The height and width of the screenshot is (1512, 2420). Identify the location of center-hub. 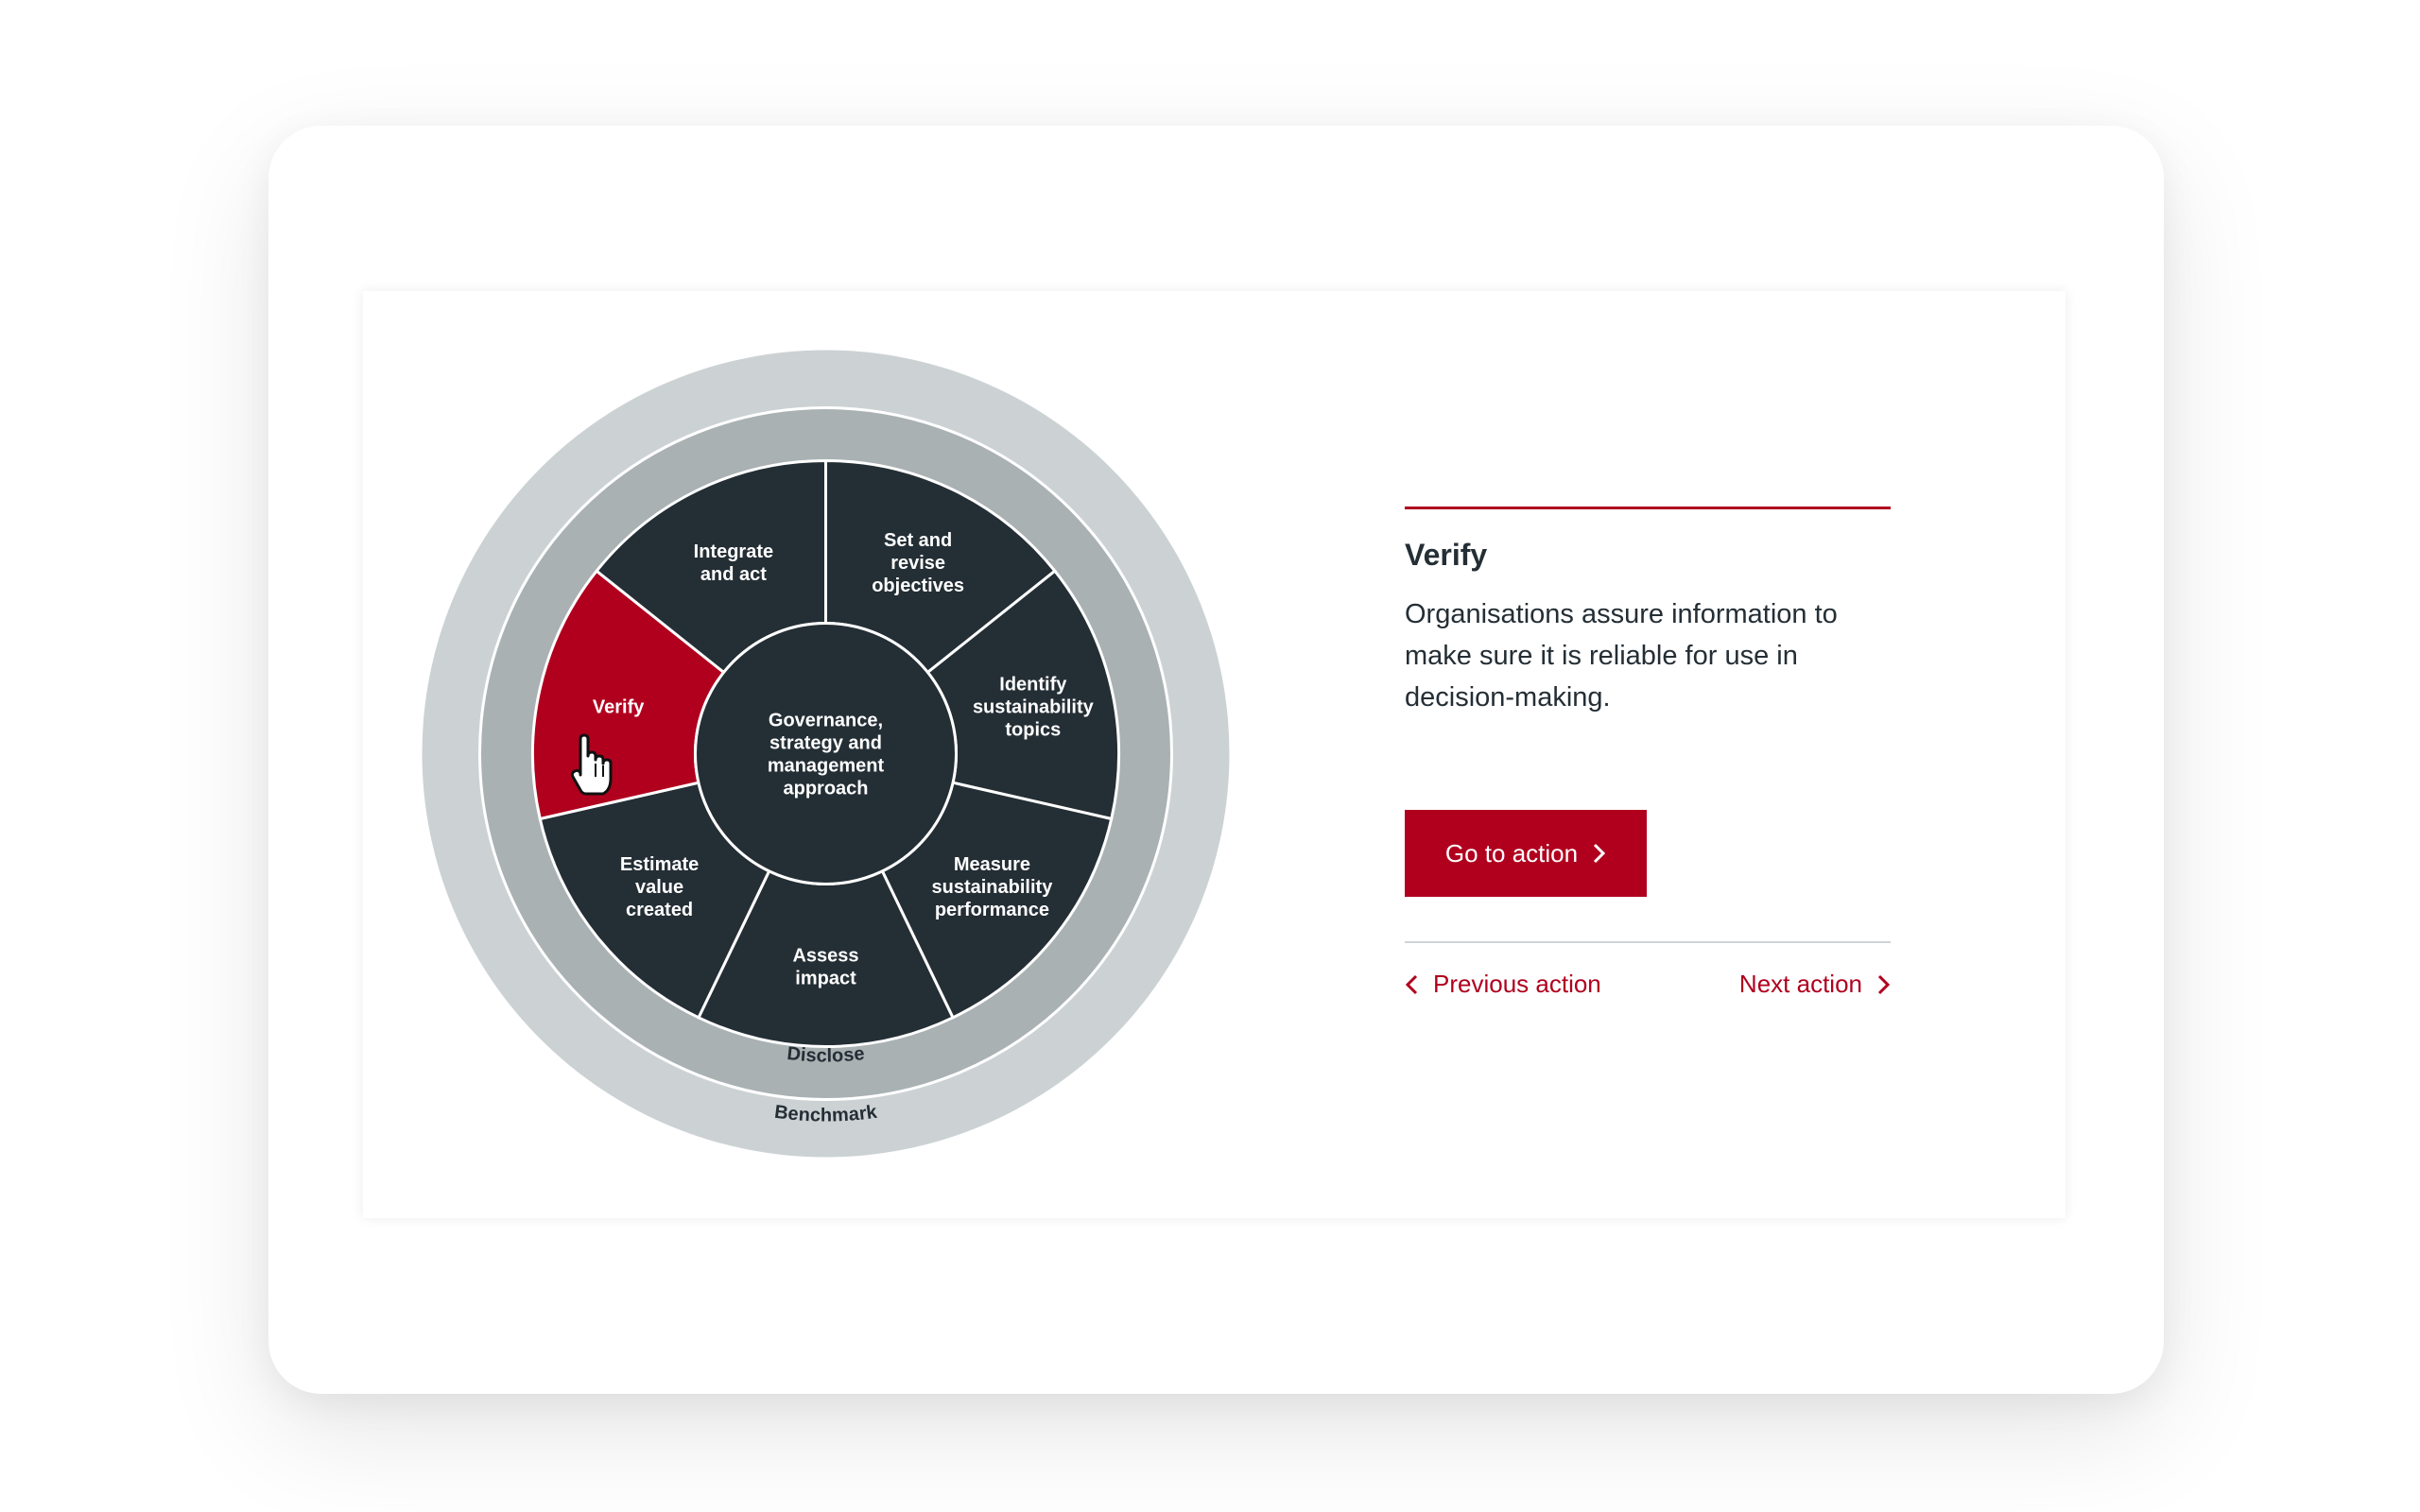
(826, 753).